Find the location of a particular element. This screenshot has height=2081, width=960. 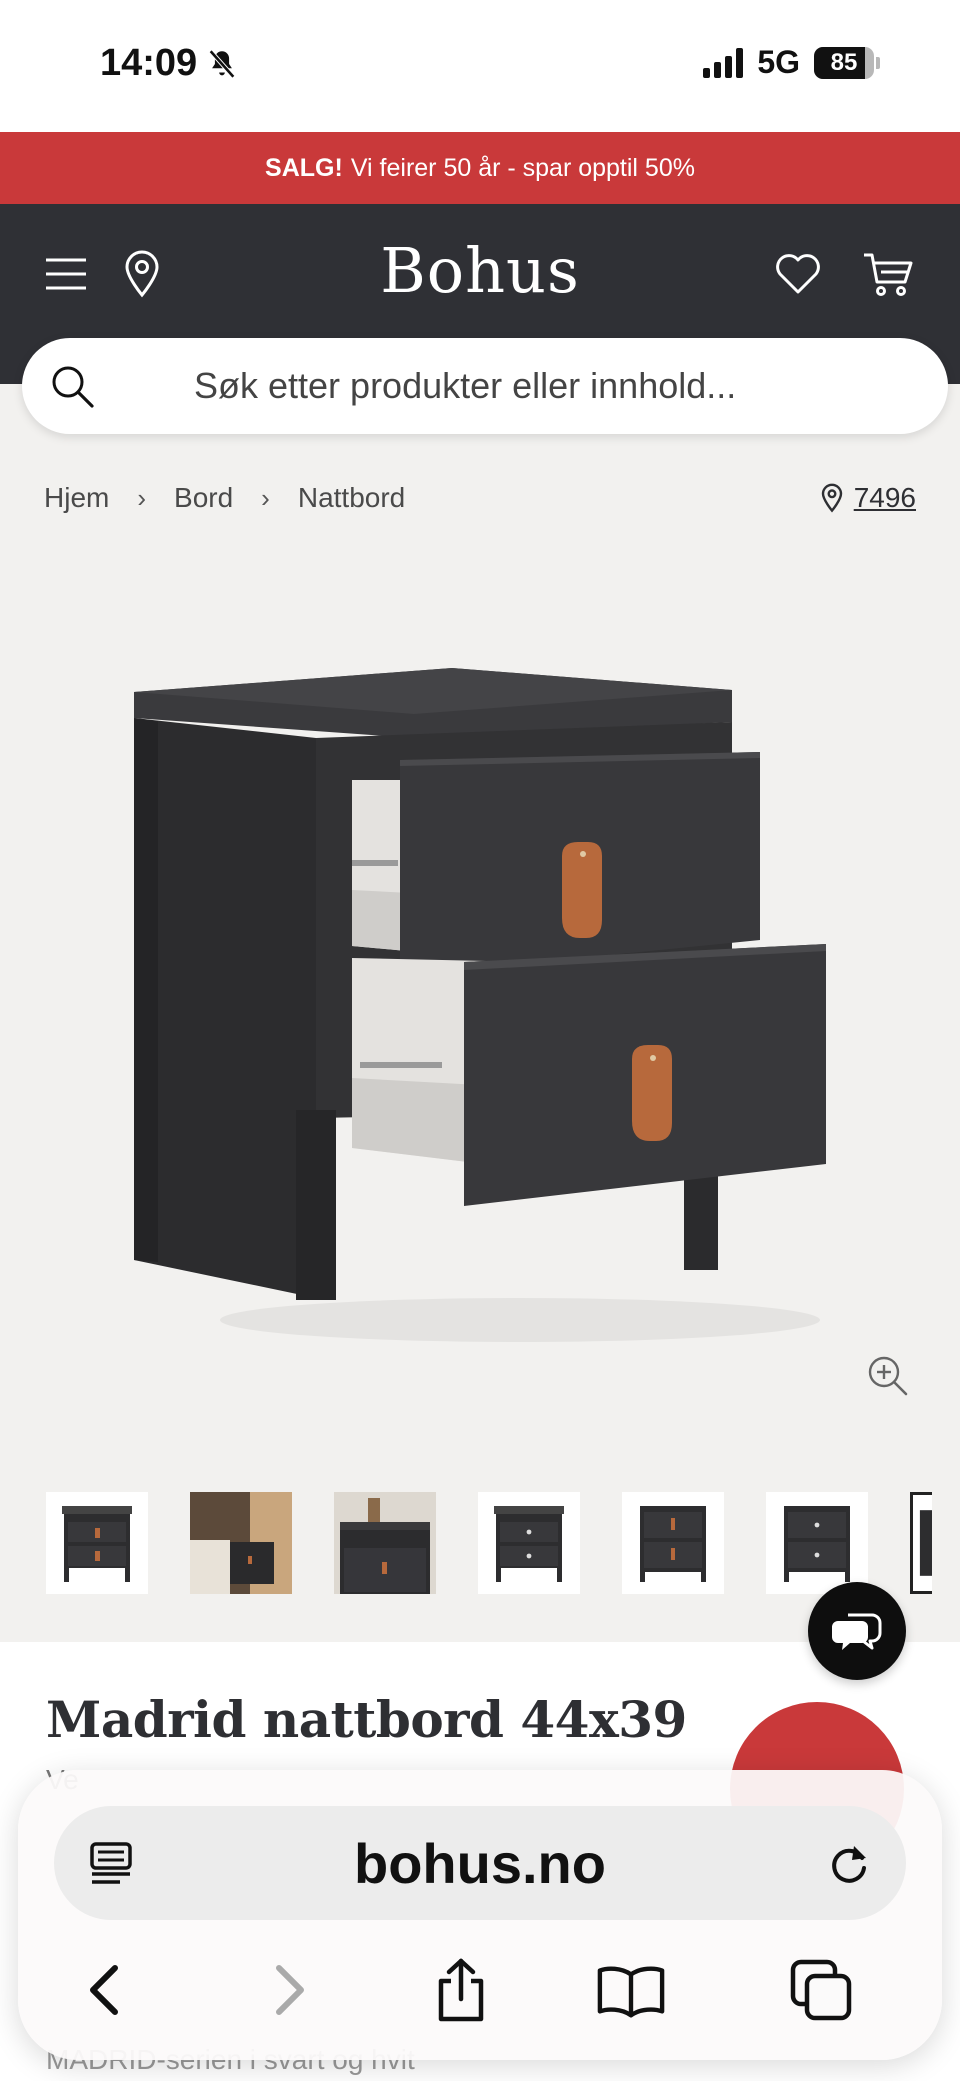

forward-icon is located at coordinates (290, 1990).